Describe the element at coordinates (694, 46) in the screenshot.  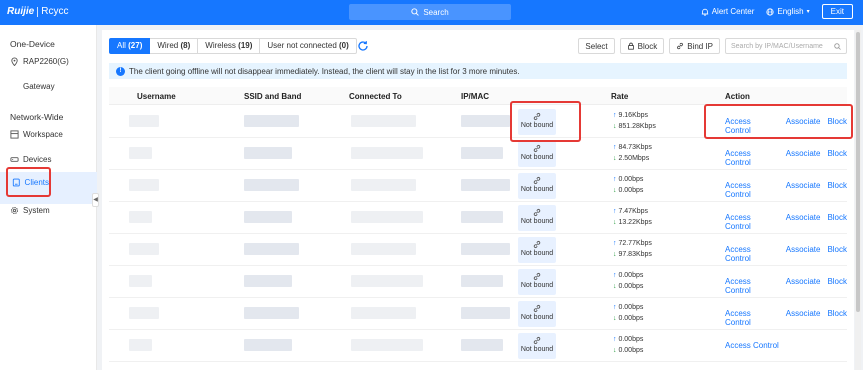
I see `bind-ip-button: Bind IP` at that location.